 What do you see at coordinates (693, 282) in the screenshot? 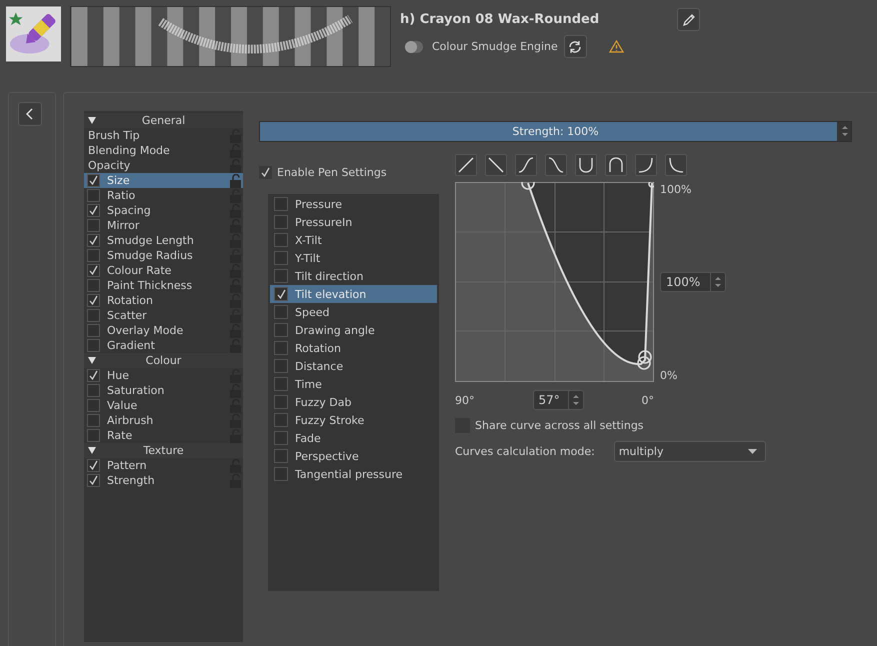
I see `value-spinbox: 100%` at bounding box center [693, 282].